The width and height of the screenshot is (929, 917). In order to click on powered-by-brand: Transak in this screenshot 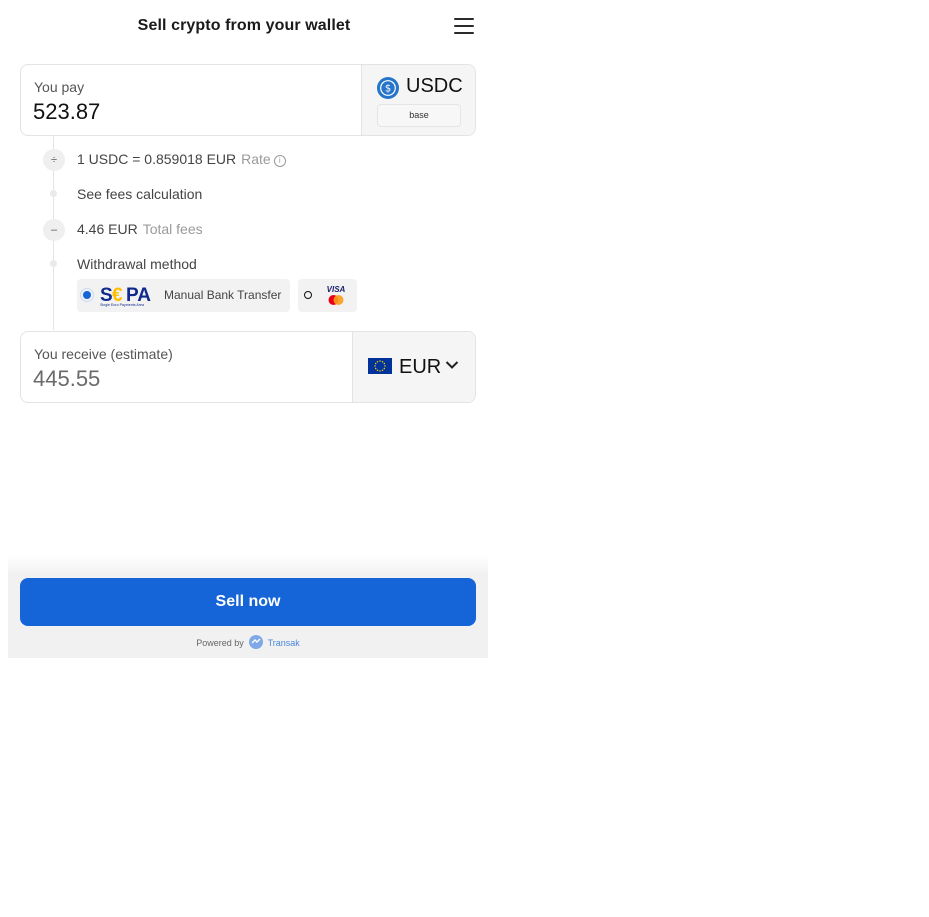, I will do `click(283, 643)`.